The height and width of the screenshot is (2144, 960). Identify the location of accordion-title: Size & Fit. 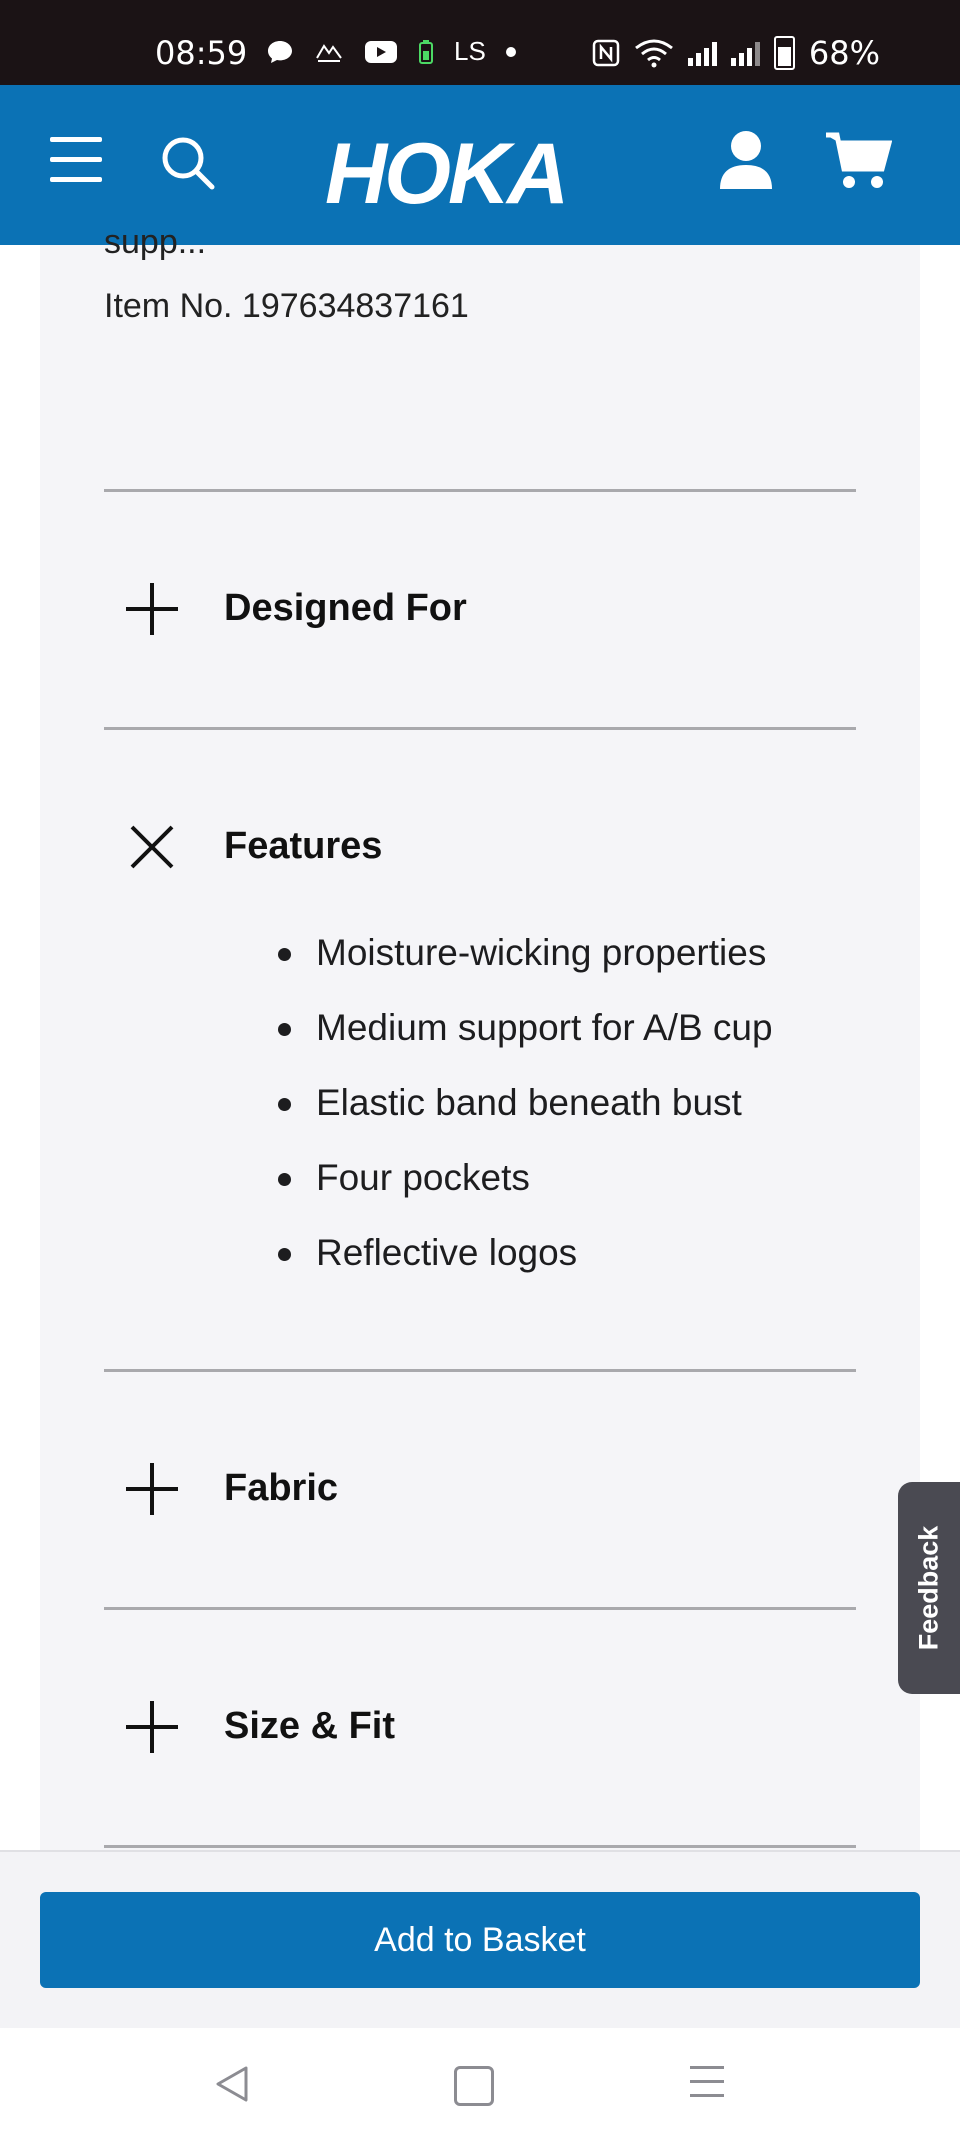
(310, 1726).